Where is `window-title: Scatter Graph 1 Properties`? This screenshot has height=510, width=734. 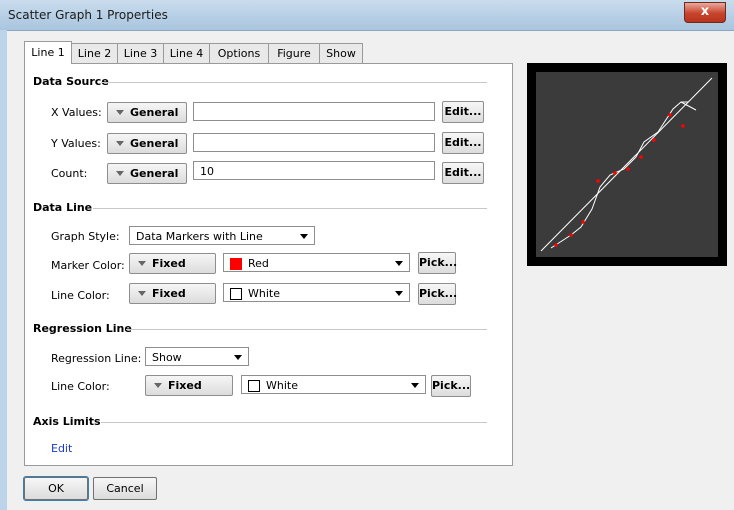
window-title: Scatter Graph 1 Properties is located at coordinates (88, 15).